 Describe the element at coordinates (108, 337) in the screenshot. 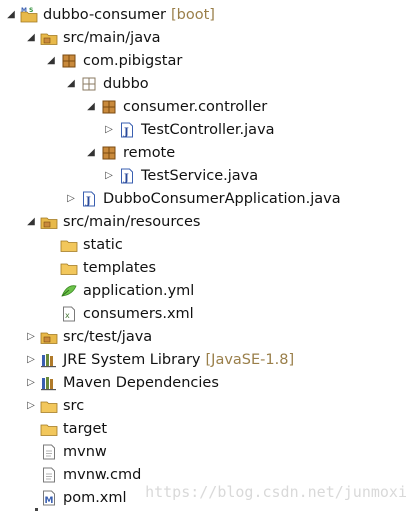

I see `tree-item-label: src/test/java` at that location.